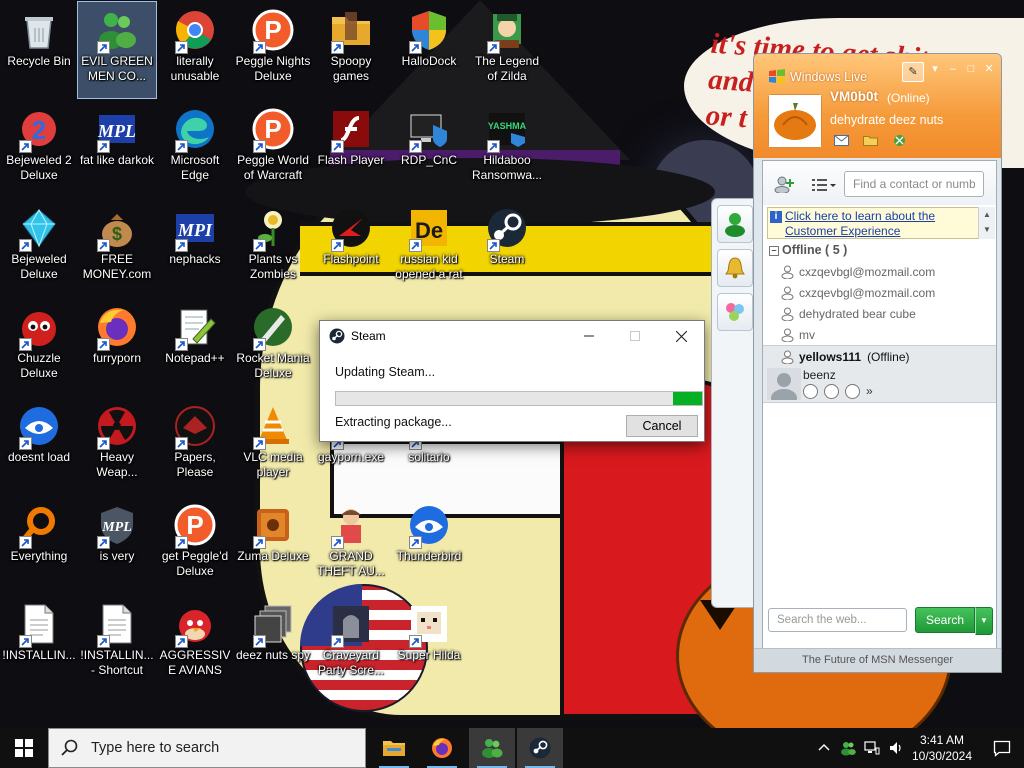 This screenshot has height=768, width=1024. Describe the element at coordinates (854, 96) in the screenshot. I see `messenger-username: VM0b0t` at that location.